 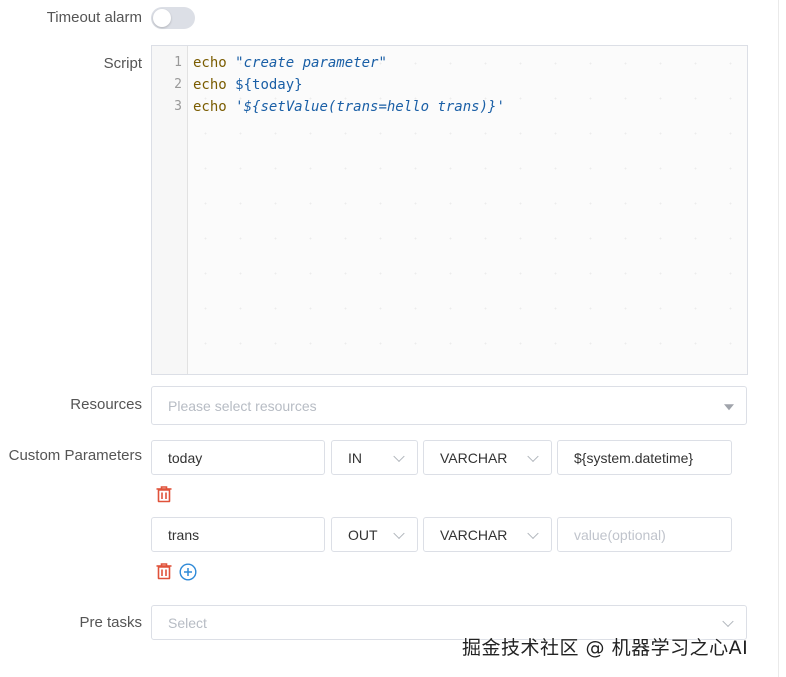 What do you see at coordinates (355, 457) in the screenshot?
I see `param-direction-value: IN` at bounding box center [355, 457].